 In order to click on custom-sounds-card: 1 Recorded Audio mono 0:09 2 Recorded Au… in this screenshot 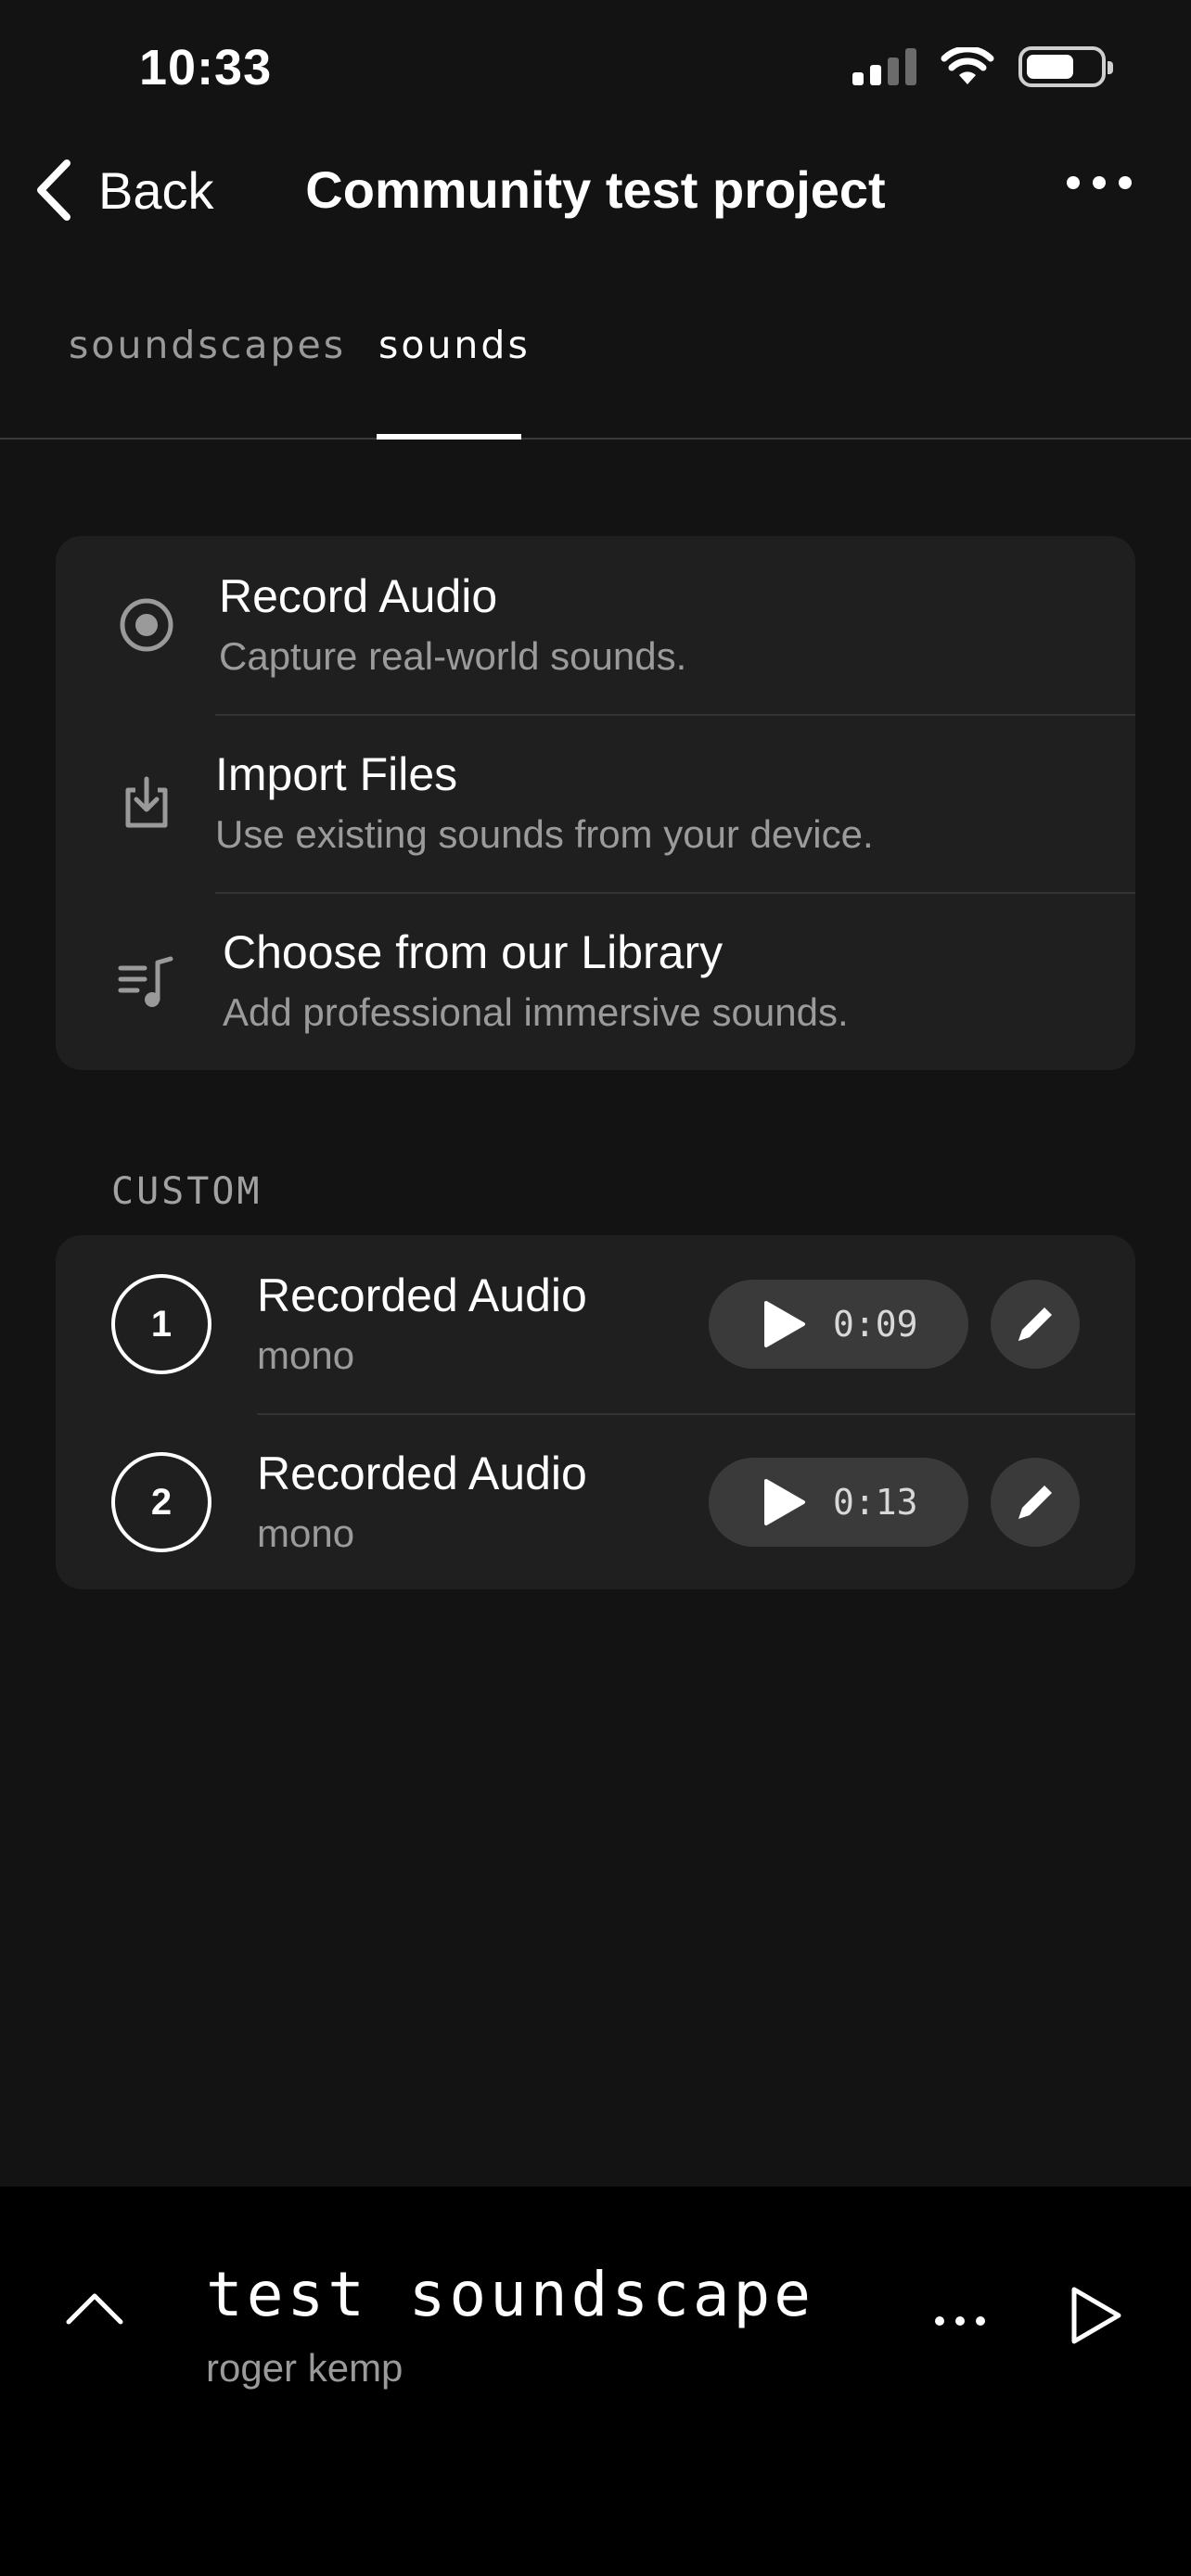, I will do `click(595, 1412)`.